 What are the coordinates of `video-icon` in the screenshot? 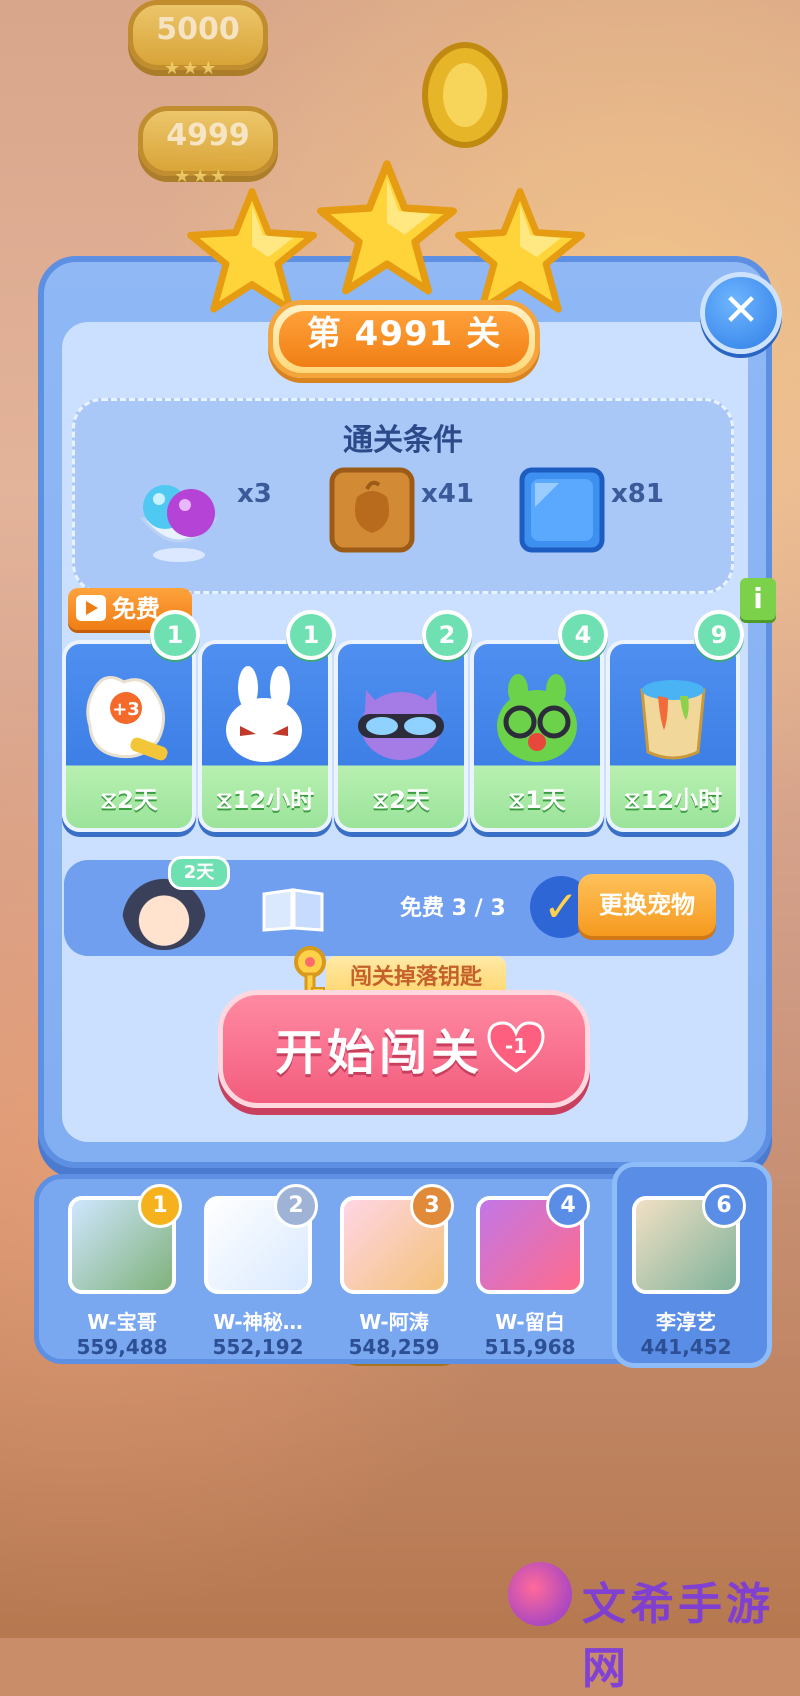 It's located at (91, 608).